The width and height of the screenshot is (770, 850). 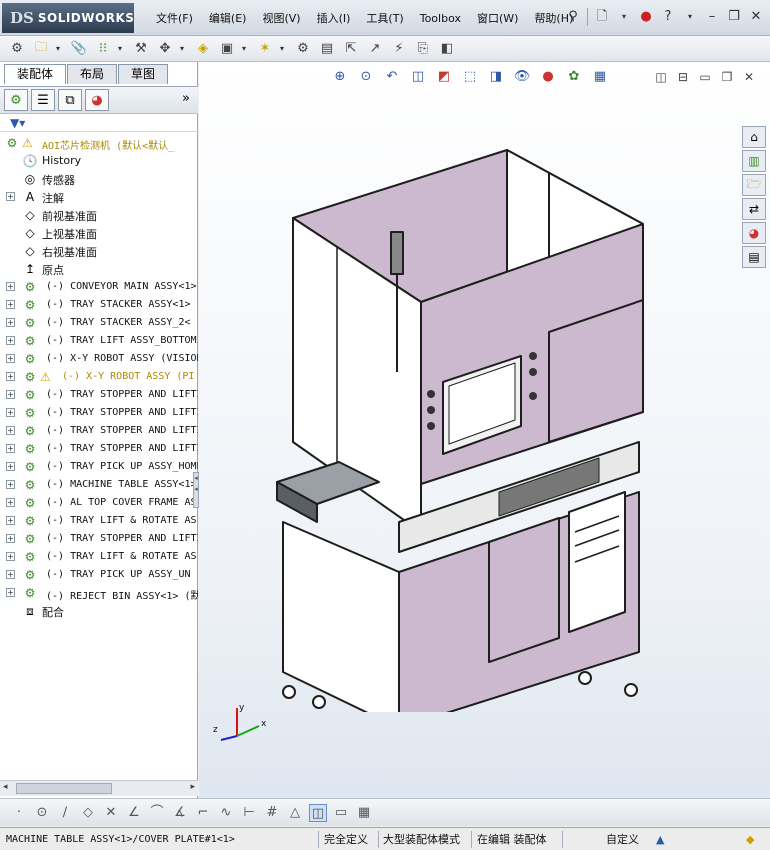 I want to click on split-vertical-icon: ◫, so click(x=661, y=77).